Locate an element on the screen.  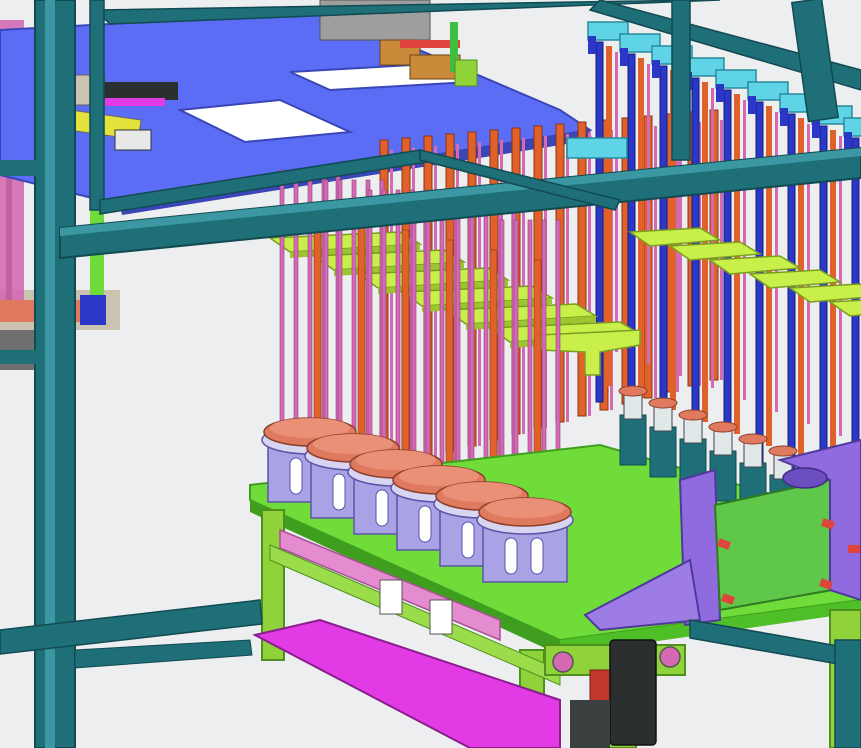
blue-rod is located at coordinates (663, 246).